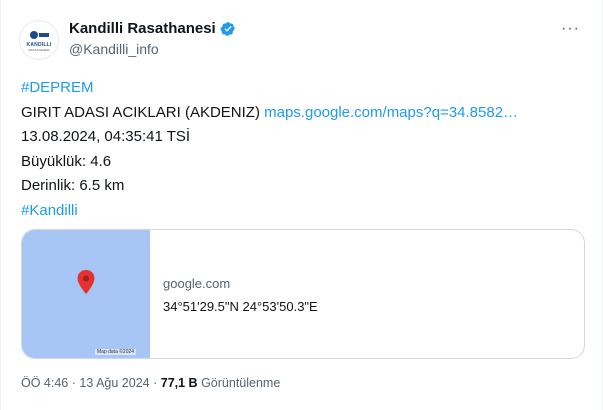  What do you see at coordinates (114, 49) in the screenshot?
I see `author-handle: @Kandilli_info` at bounding box center [114, 49].